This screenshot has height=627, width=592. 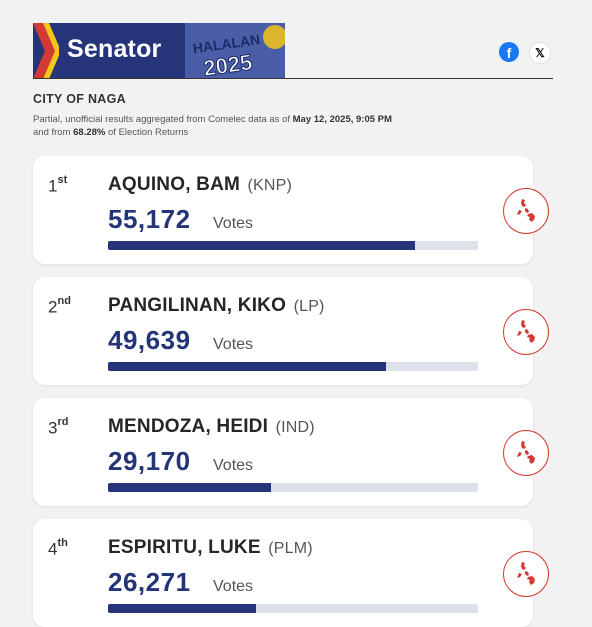 What do you see at coordinates (148, 132) in the screenshot?
I see `note-suffix: of Election Returns` at bounding box center [148, 132].